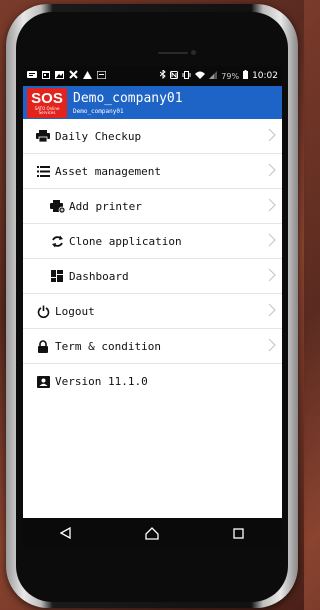 The width and height of the screenshot is (320, 610). Describe the element at coordinates (43, 171) in the screenshot. I see `list-icon` at that location.